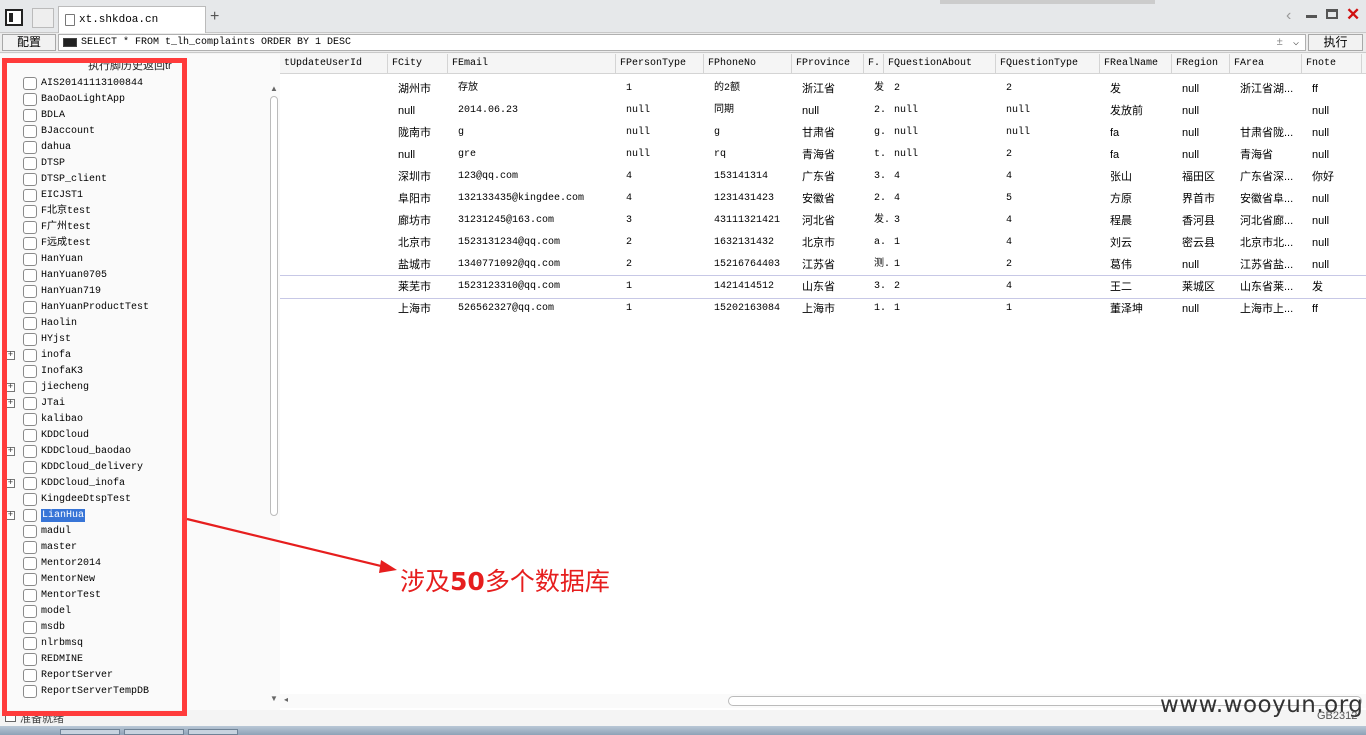 This screenshot has width=1366, height=735. I want to click on column-header: FProvince, so click(828, 64).